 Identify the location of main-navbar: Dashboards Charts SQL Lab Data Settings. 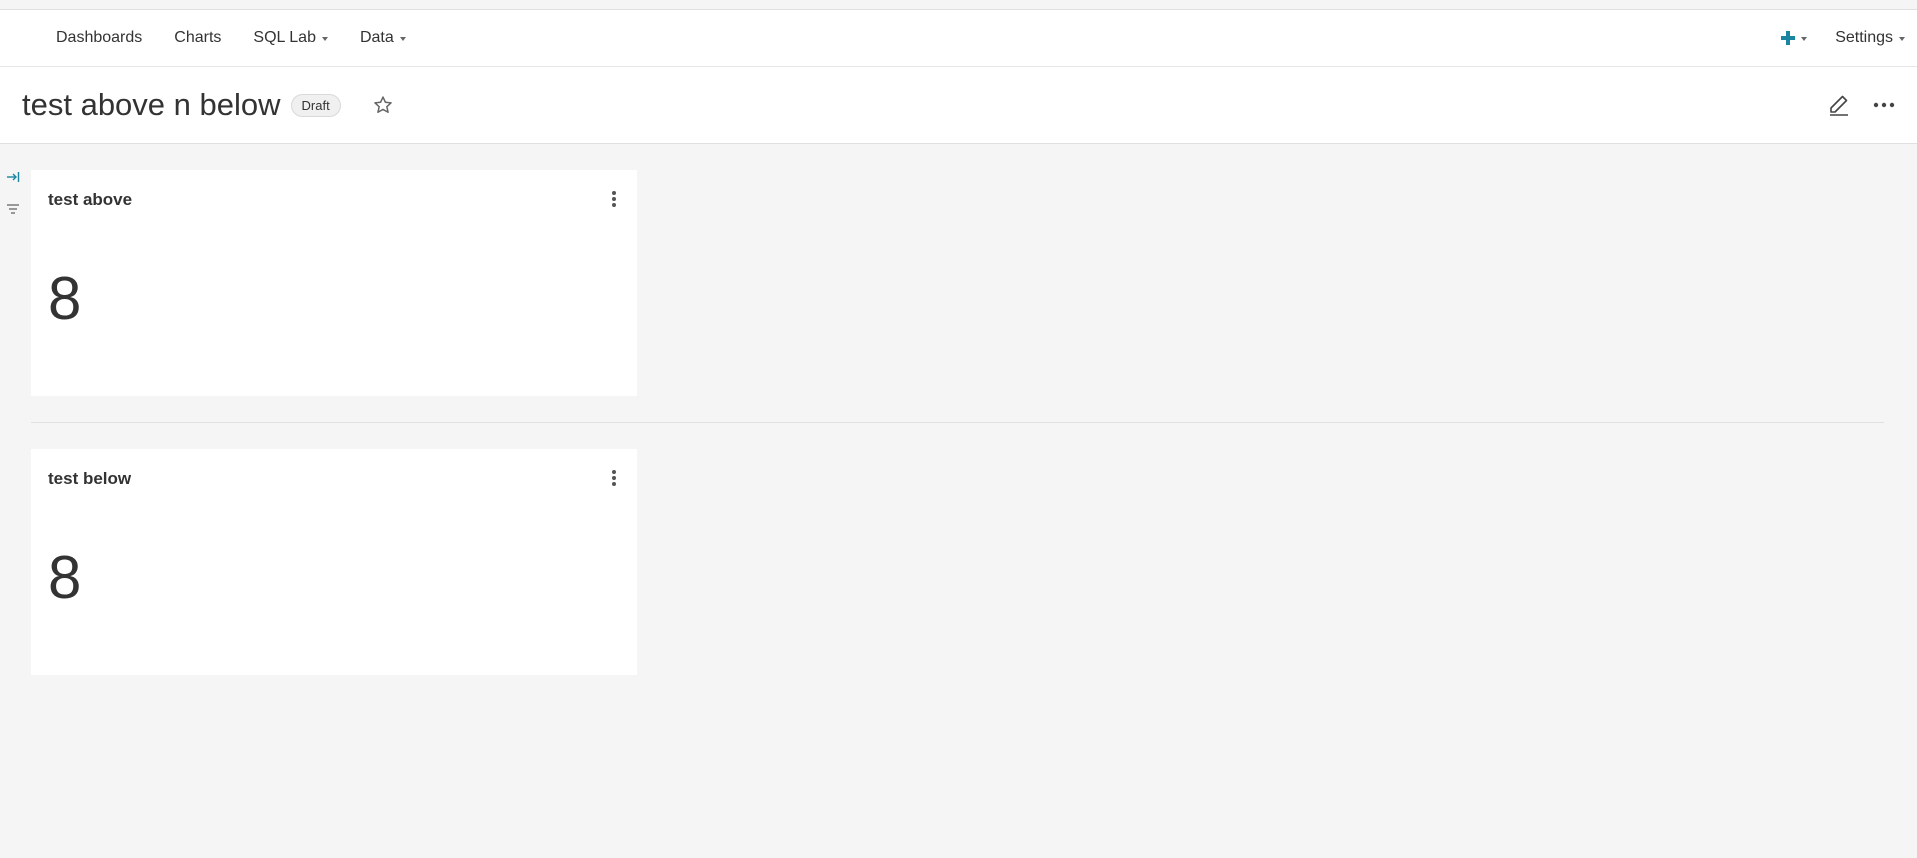
(958, 38).